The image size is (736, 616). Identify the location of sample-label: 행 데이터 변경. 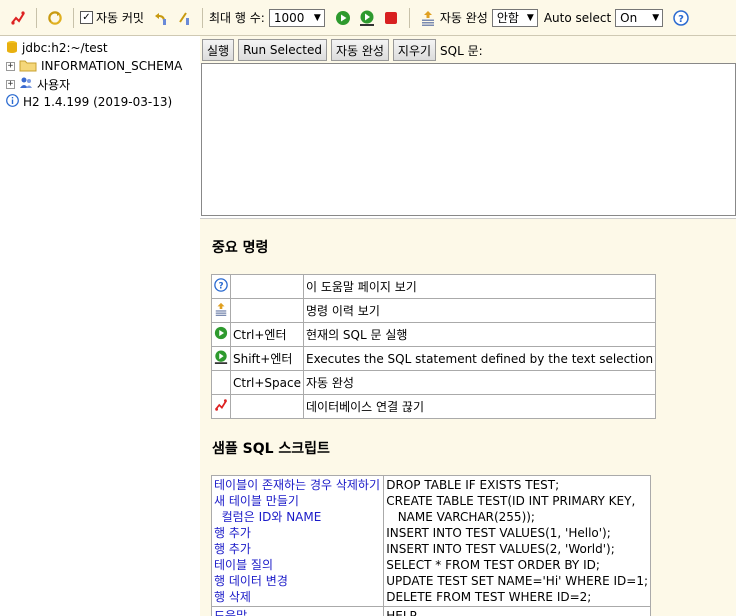
(297, 581).